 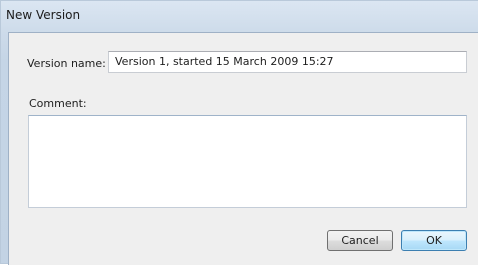 I want to click on comment-label: Comment:, so click(x=58, y=103).